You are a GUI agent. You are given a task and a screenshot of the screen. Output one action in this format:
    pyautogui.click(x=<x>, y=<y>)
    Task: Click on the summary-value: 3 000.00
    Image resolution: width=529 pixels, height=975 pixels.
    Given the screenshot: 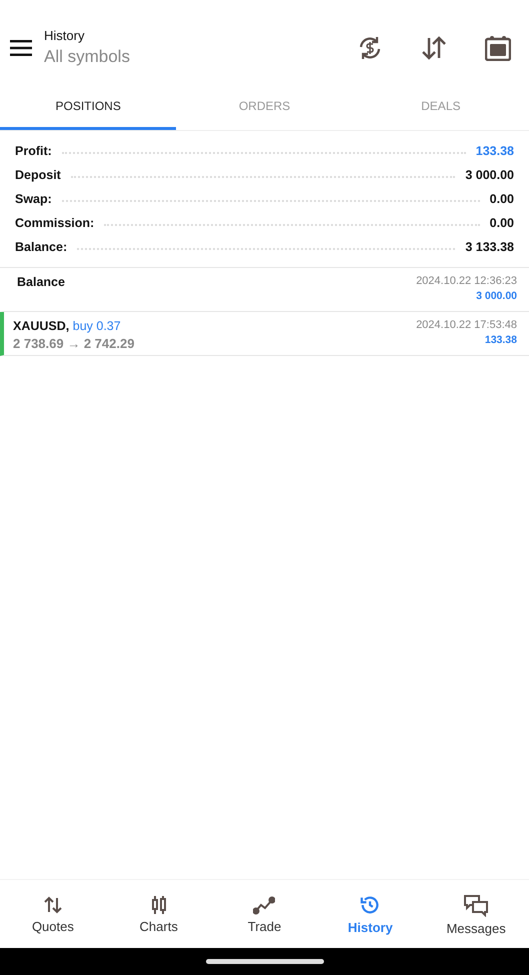 What is the action you would take?
    pyautogui.click(x=489, y=175)
    